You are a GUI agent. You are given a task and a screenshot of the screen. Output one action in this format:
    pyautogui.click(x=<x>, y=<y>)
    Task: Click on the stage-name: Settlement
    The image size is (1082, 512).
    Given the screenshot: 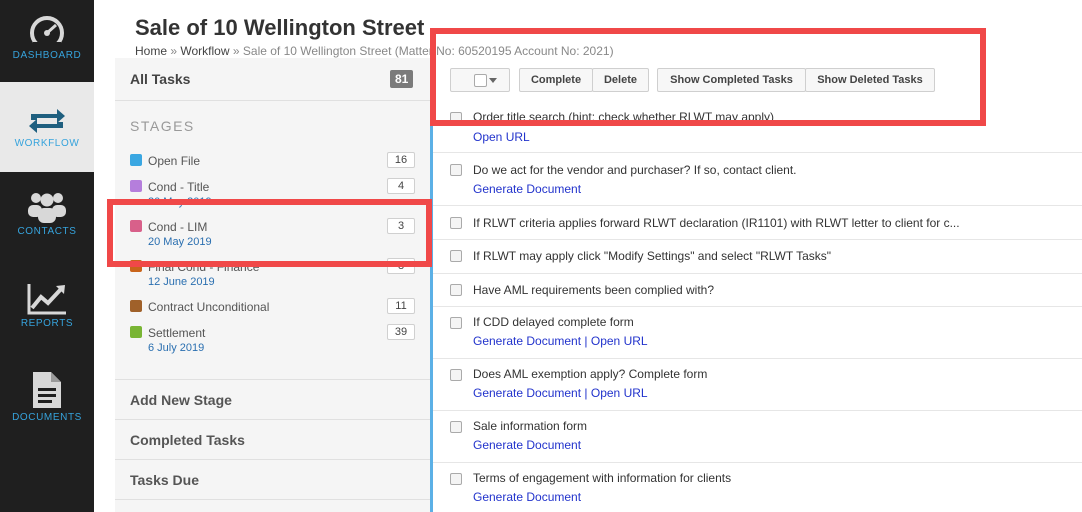 What is the action you would take?
    pyautogui.click(x=177, y=333)
    